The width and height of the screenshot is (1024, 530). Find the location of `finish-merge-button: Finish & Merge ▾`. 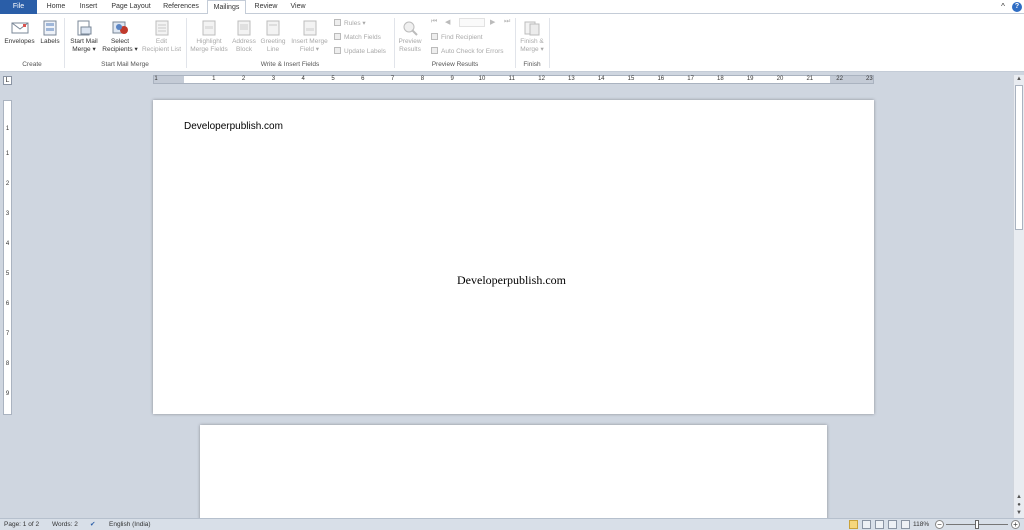

finish-merge-button: Finish & Merge ▾ is located at coordinates (532, 37).